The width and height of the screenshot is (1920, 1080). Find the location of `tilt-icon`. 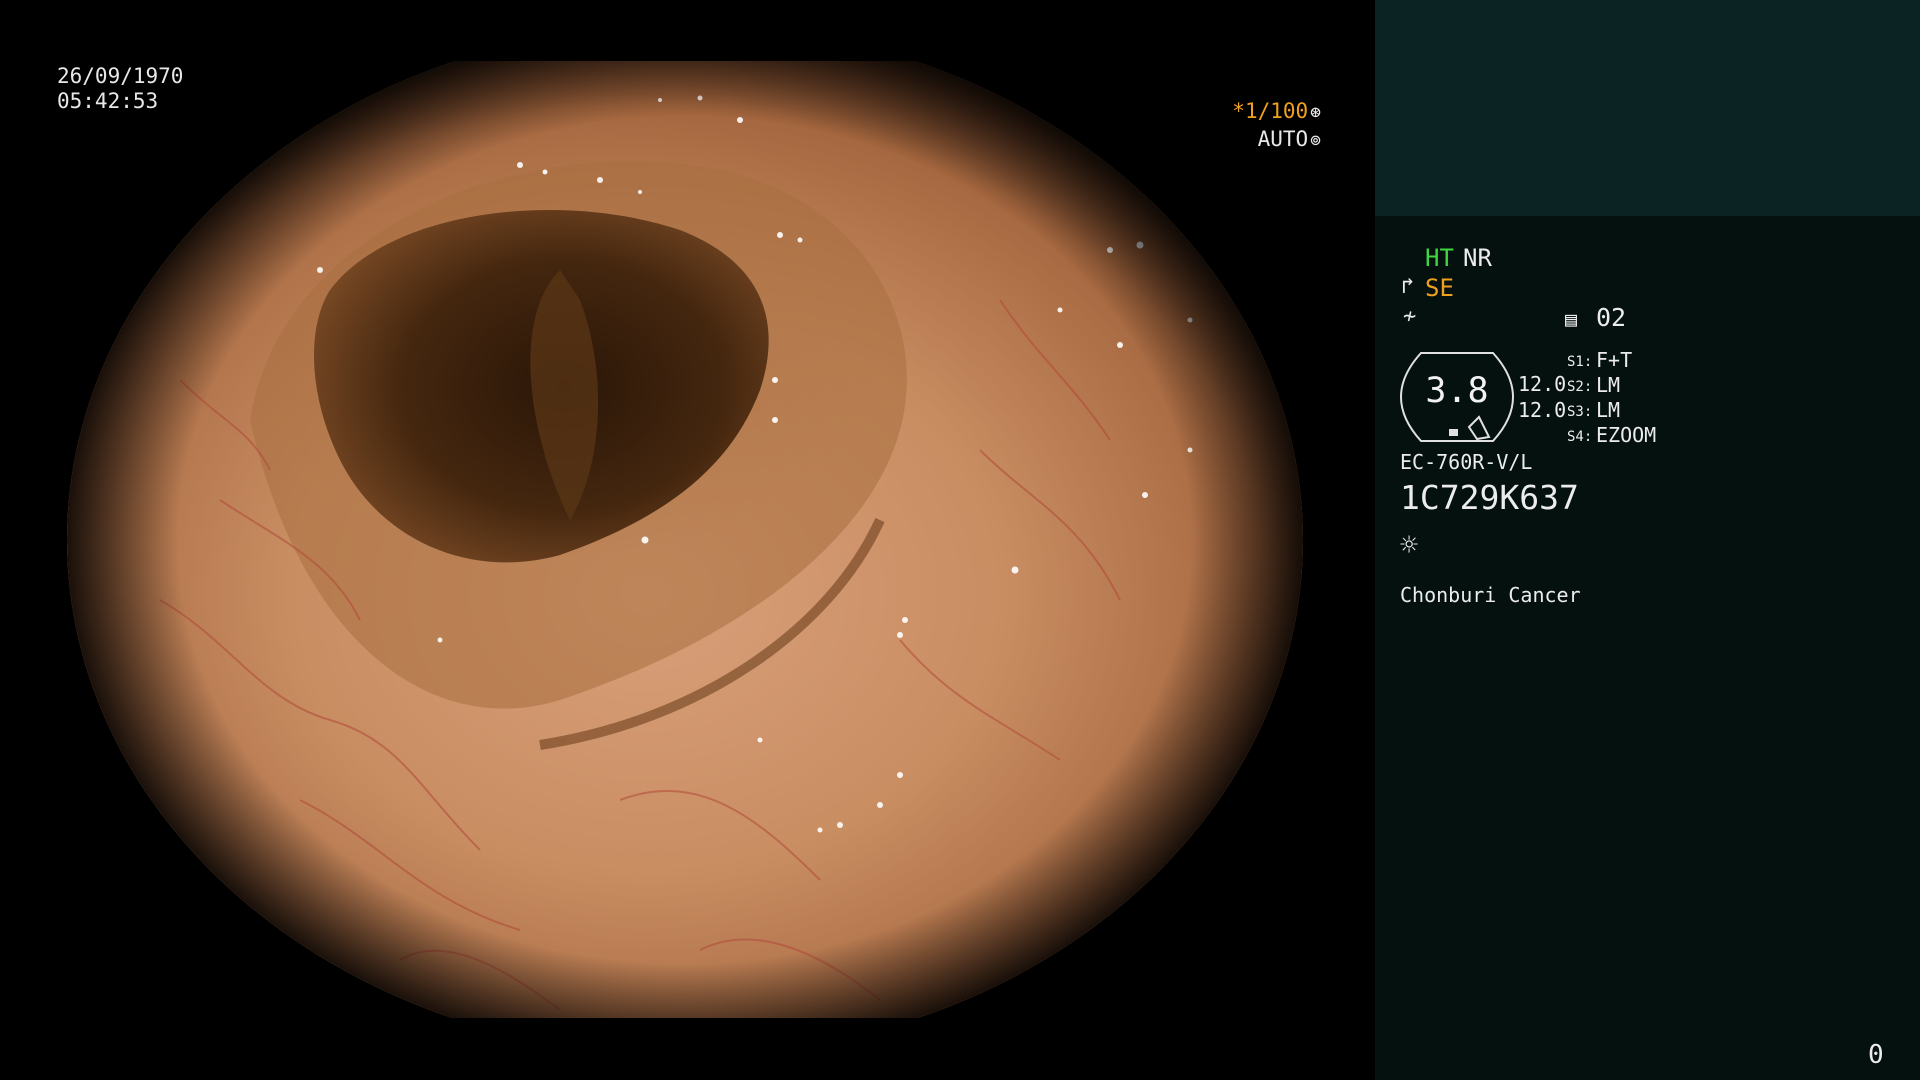

tilt-icon is located at coordinates (1479, 428).